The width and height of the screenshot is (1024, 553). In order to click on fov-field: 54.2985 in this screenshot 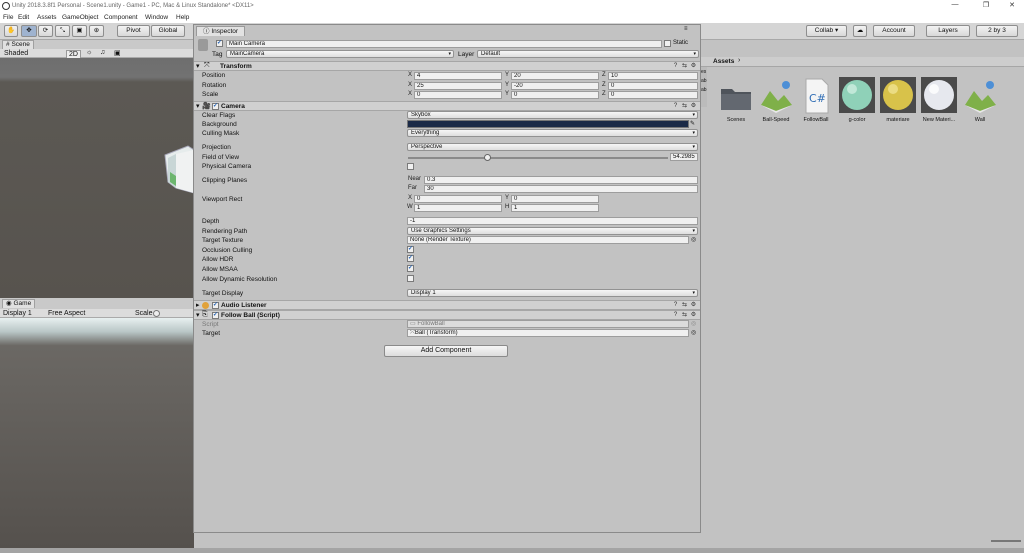, I will do `click(684, 157)`.